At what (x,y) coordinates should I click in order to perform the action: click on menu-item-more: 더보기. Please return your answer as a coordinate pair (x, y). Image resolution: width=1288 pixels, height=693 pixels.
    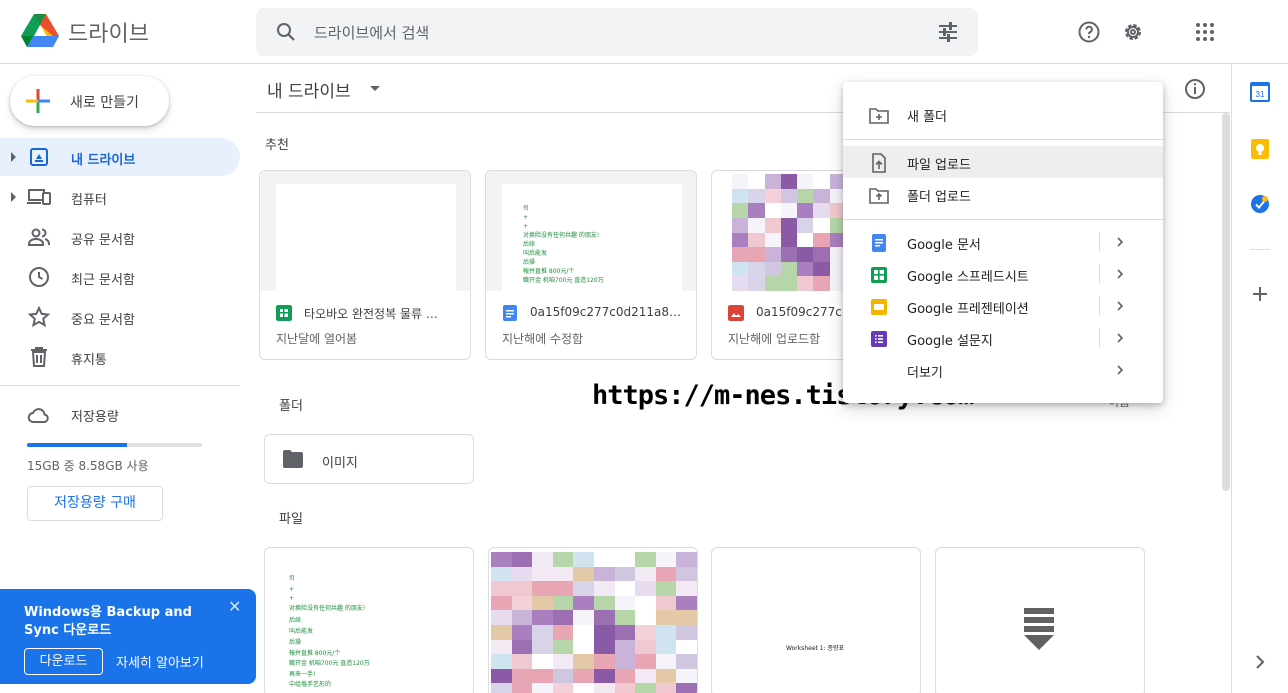
    Looking at the image, I should click on (1003, 370).